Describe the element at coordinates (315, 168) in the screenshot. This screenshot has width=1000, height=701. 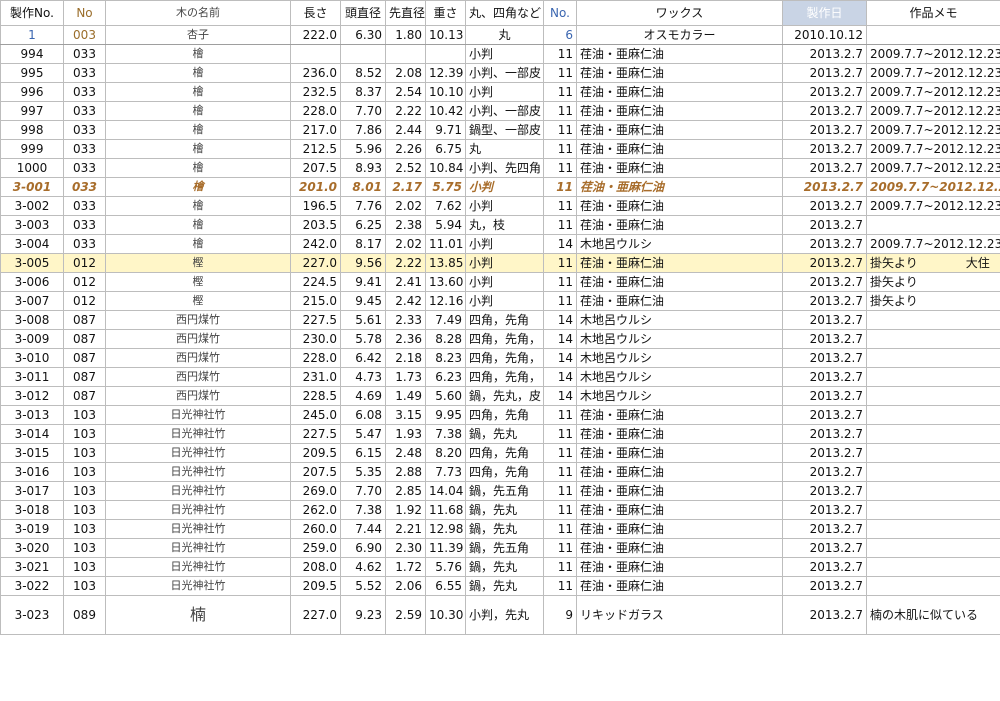
I see `cell-length: 207.5` at that location.